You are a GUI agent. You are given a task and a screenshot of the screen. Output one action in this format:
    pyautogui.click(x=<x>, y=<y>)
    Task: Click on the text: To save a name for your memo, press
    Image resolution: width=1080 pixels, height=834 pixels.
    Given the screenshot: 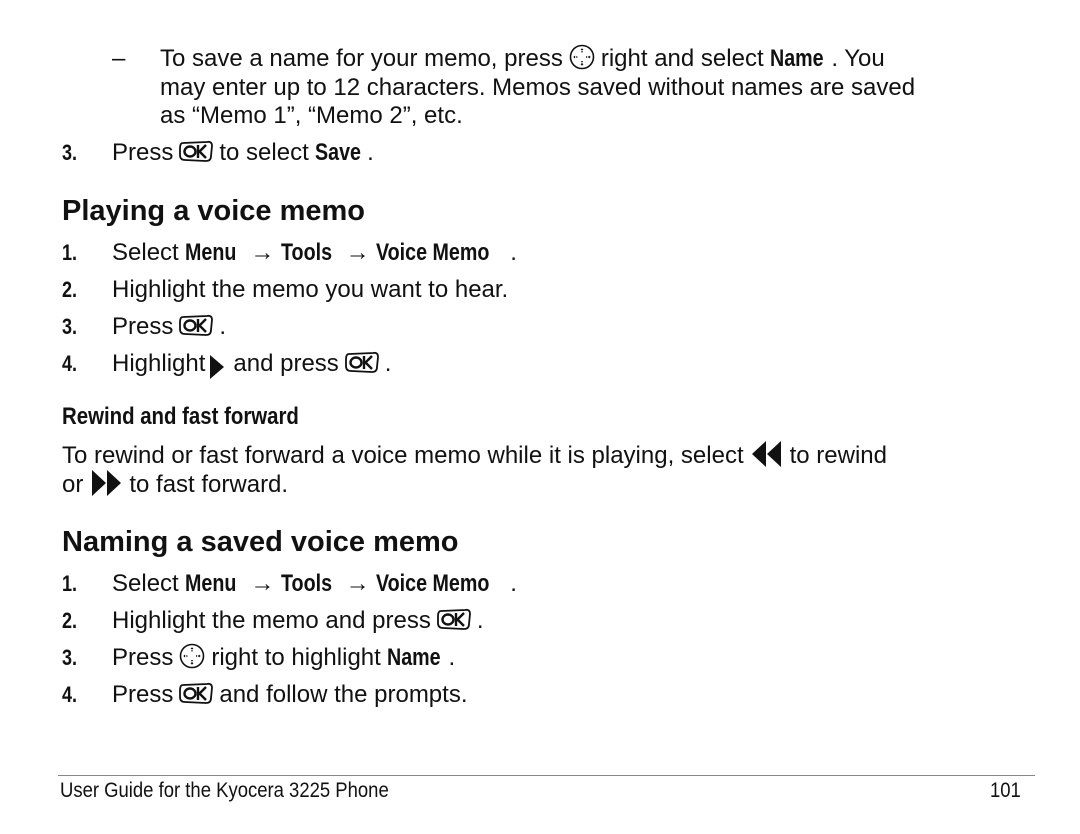 What is the action you would take?
    pyautogui.click(x=361, y=58)
    